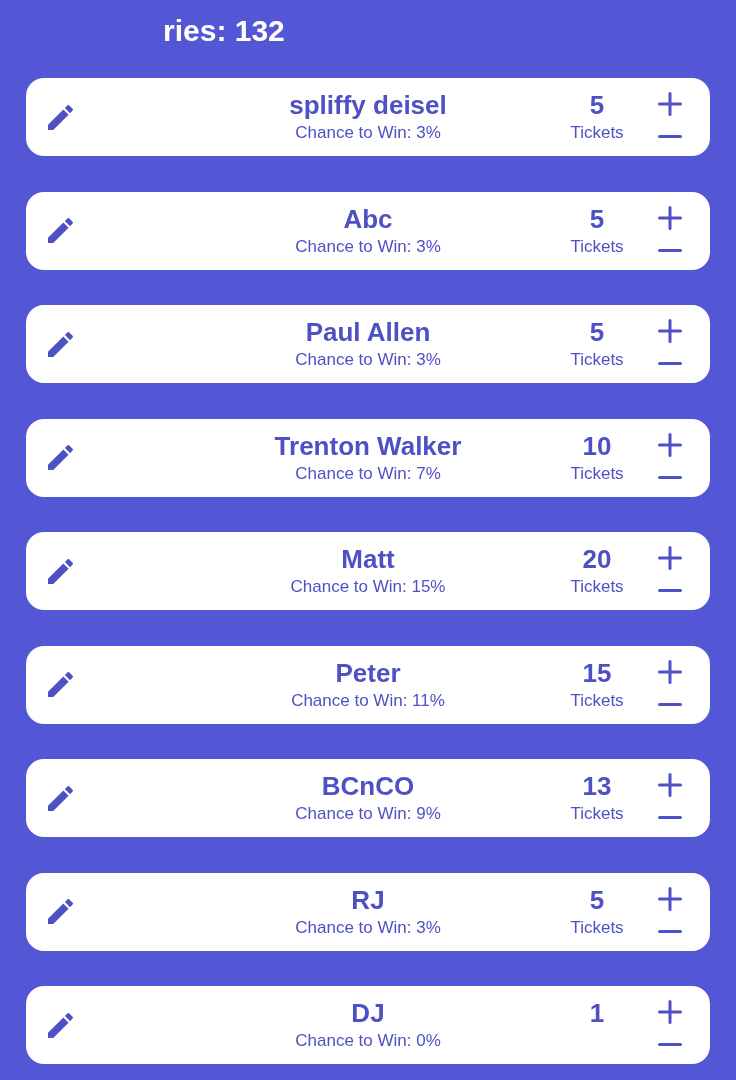 The height and width of the screenshot is (1080, 736). Describe the element at coordinates (597, 1013) in the screenshot. I see `ticket-count: 1` at that location.